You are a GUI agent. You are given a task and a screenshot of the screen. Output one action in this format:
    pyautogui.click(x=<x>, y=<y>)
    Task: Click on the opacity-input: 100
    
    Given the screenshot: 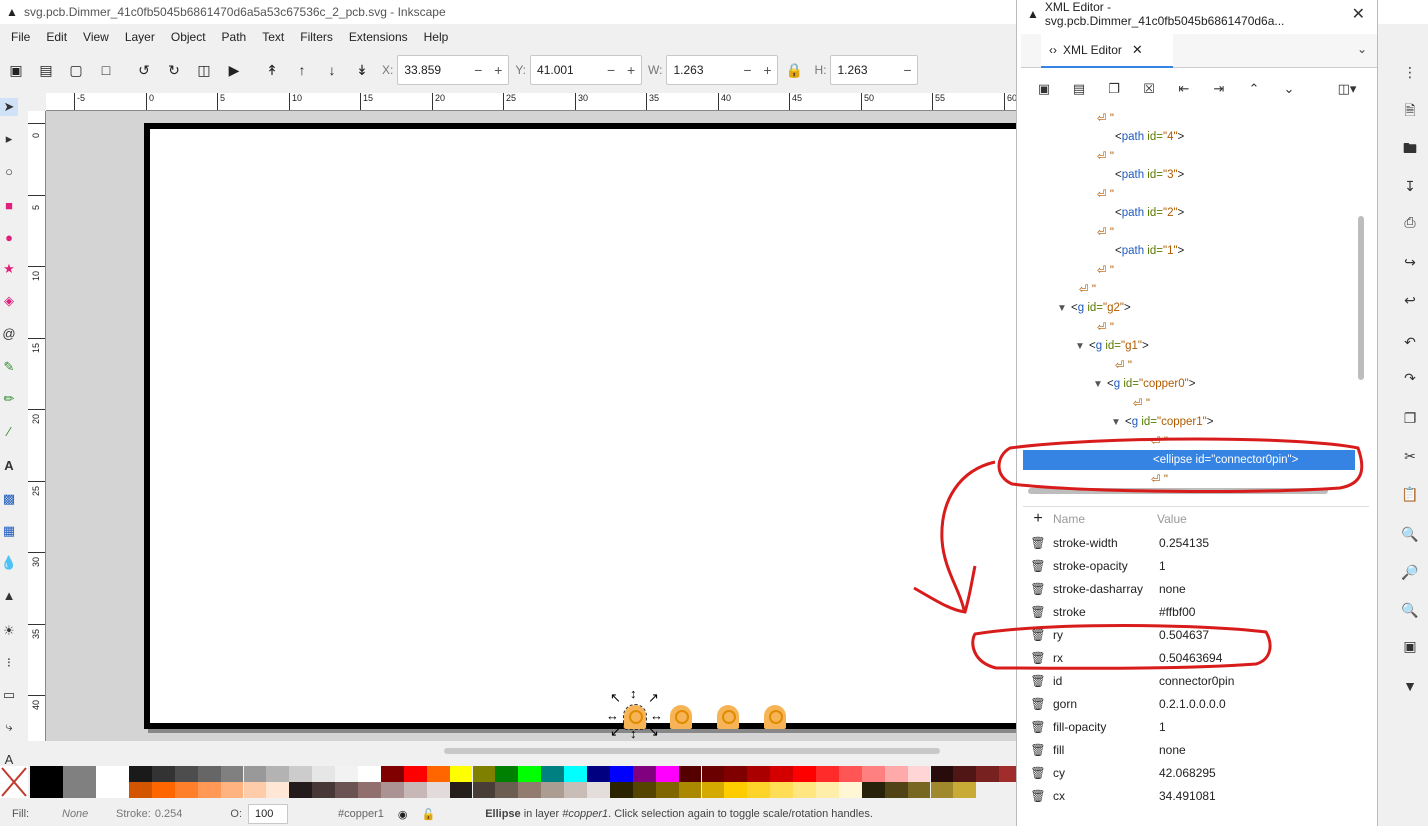 What is the action you would take?
    pyautogui.click(x=268, y=814)
    